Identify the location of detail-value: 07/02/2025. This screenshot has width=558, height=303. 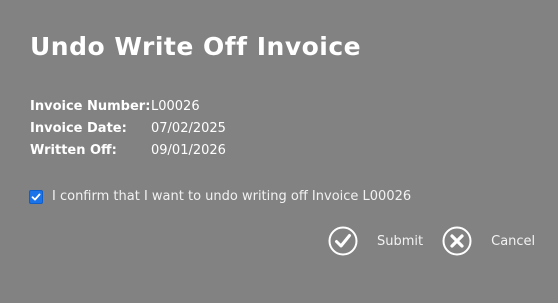
(188, 128).